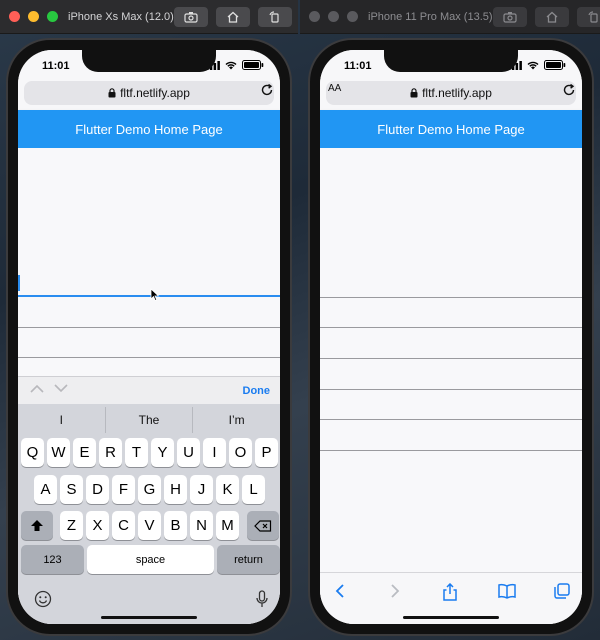  What do you see at coordinates (32, 452) in the screenshot?
I see `key: Q` at bounding box center [32, 452].